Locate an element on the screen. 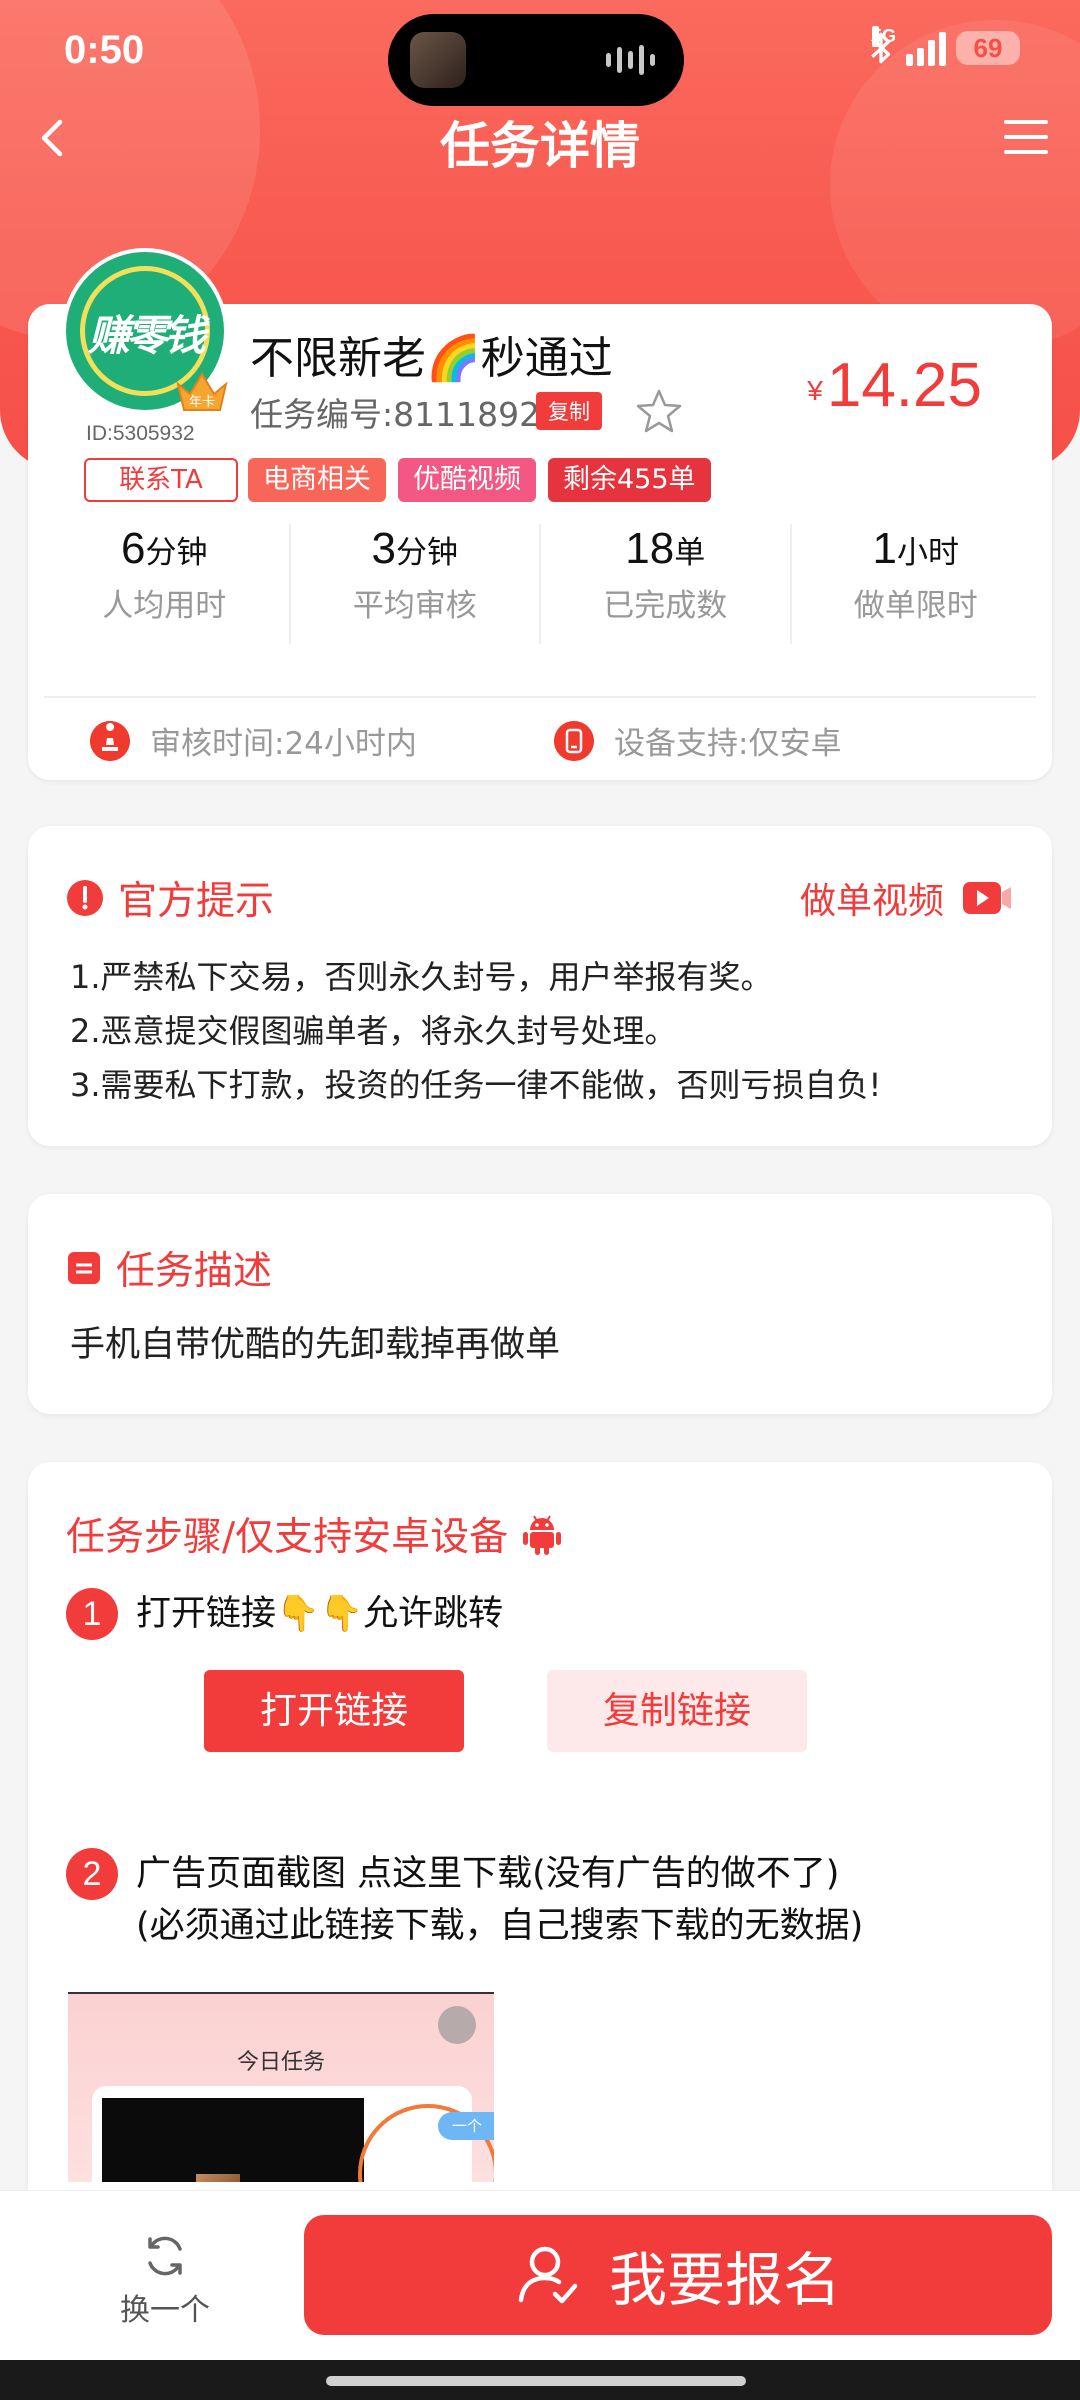 Image resolution: width=1080 pixels, height=2400 pixels. preview-video is located at coordinates (233, 2140).